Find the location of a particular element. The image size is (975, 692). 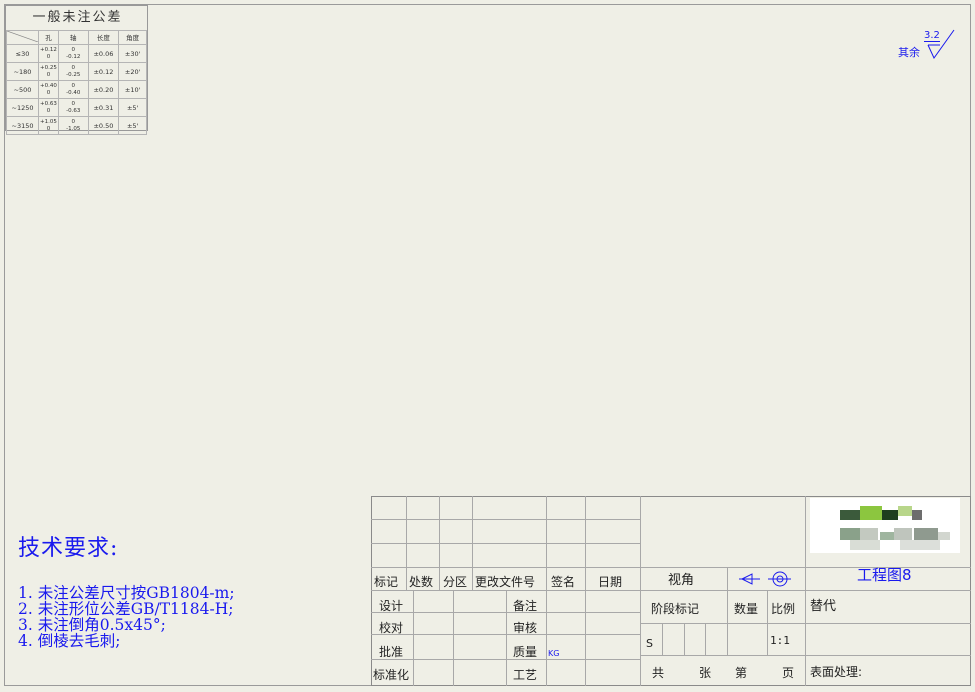

length-cell: ±0.06 is located at coordinates (103, 53).